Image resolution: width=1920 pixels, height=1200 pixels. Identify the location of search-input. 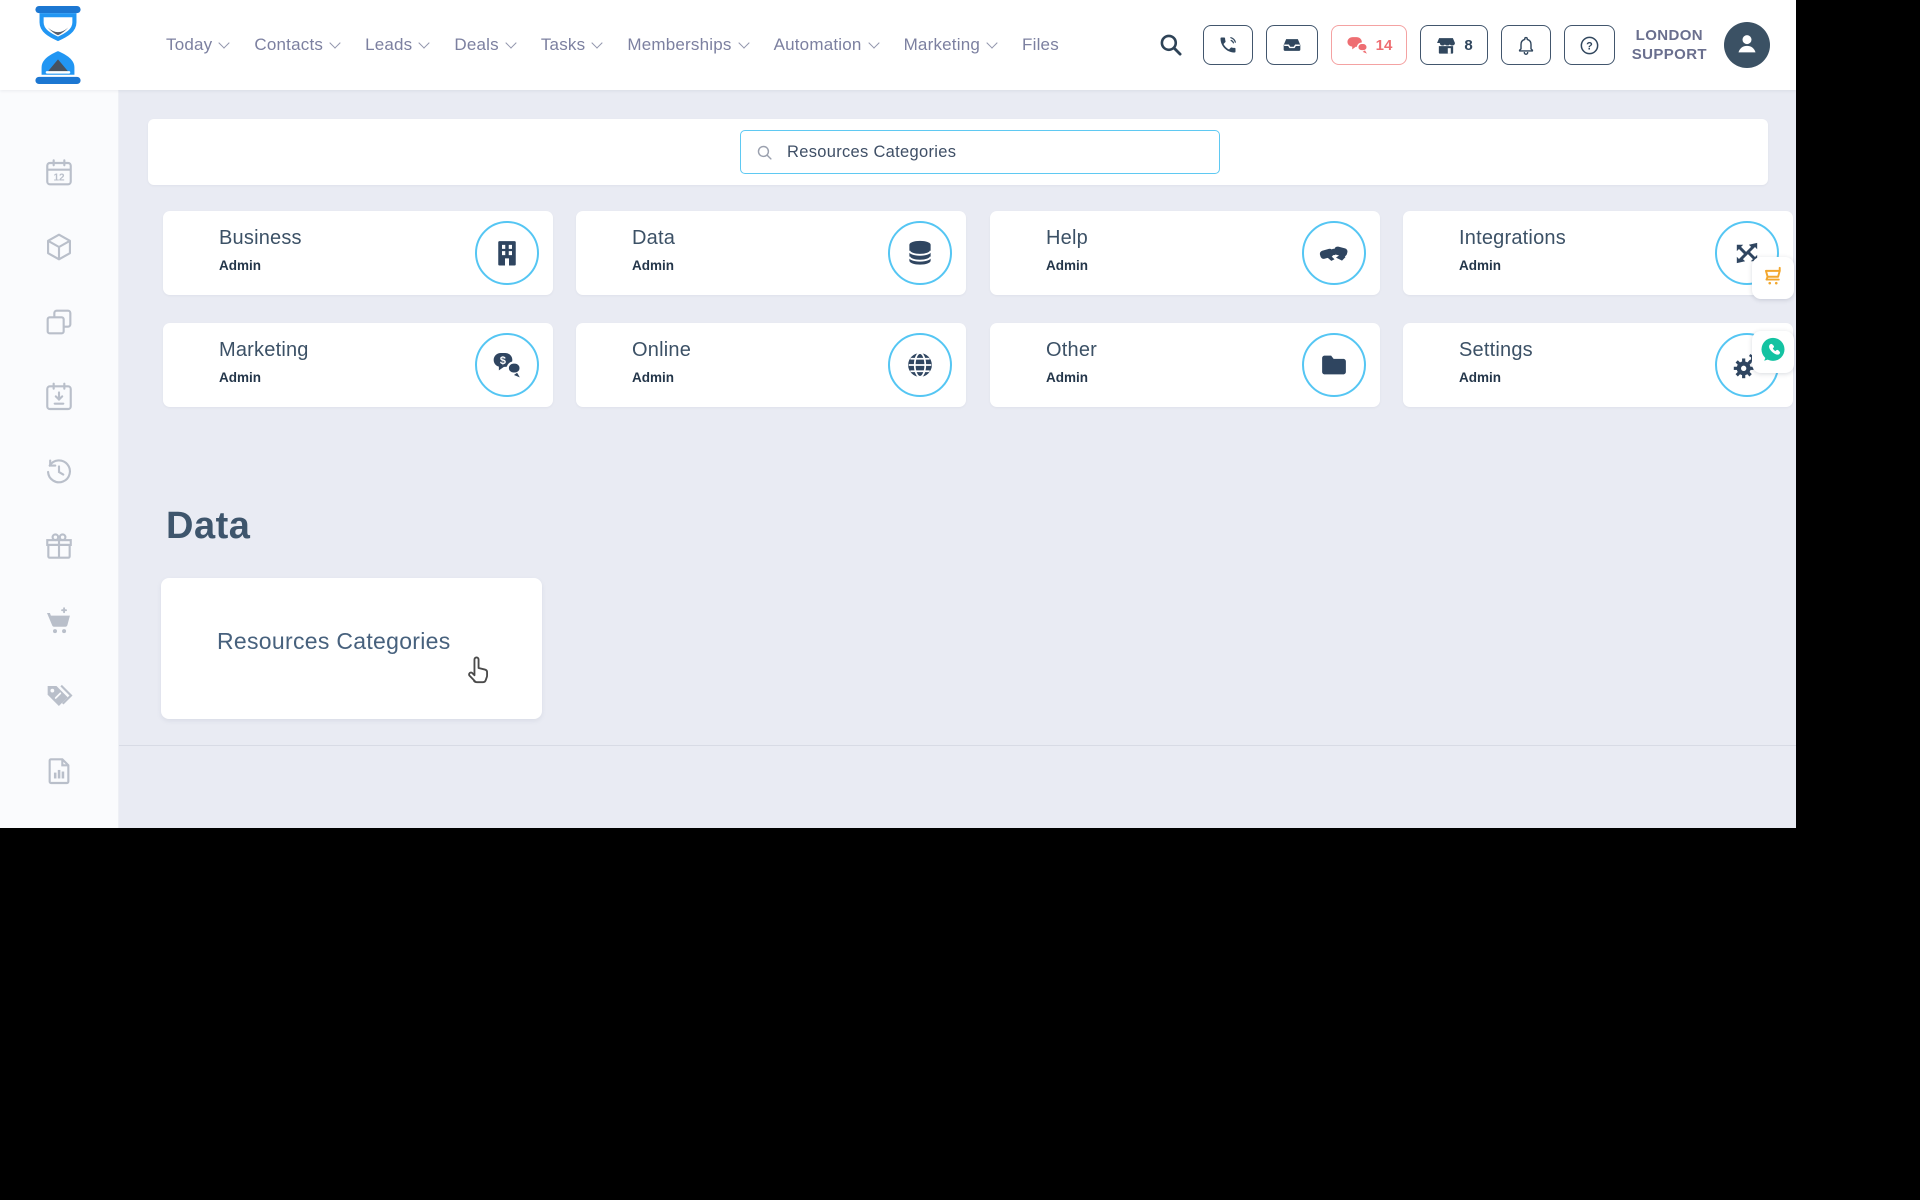
(1002, 152).